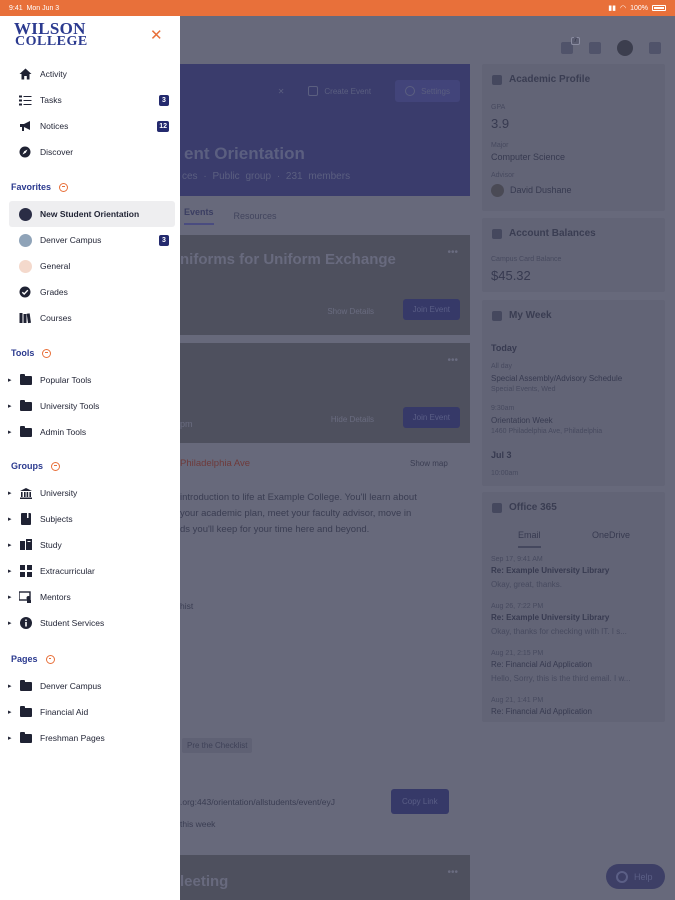 The image size is (675, 900). Describe the element at coordinates (93, 406) in the screenshot. I see `tools-item-university: ▸ University Tools` at that location.